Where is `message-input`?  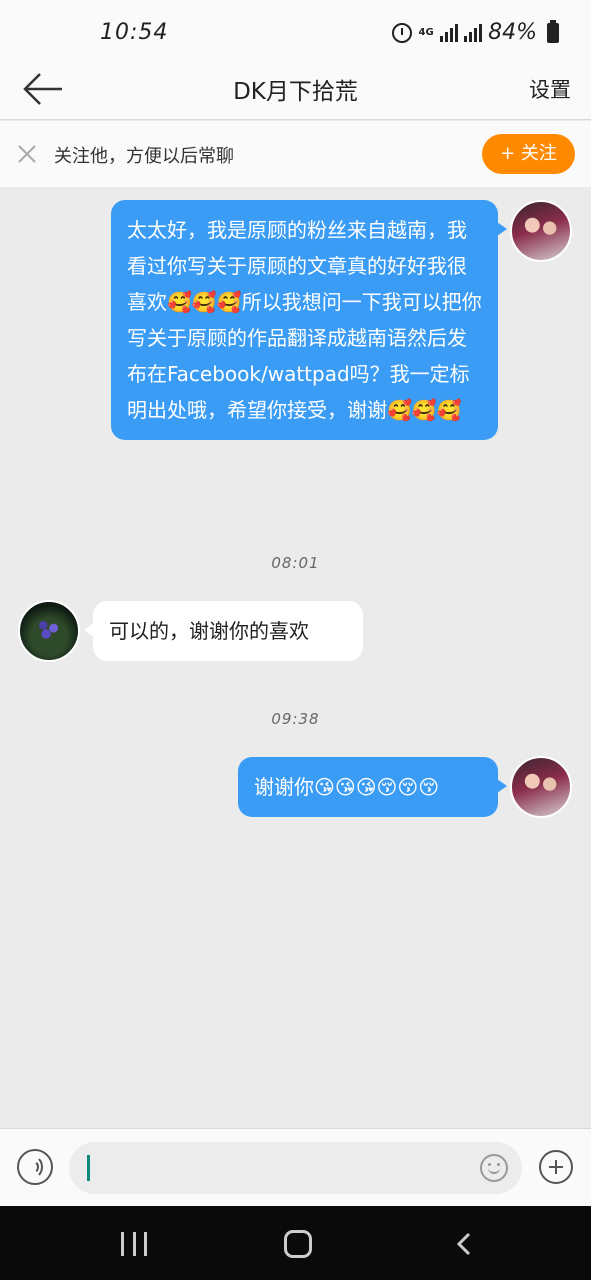 message-input is located at coordinates (295, 1168).